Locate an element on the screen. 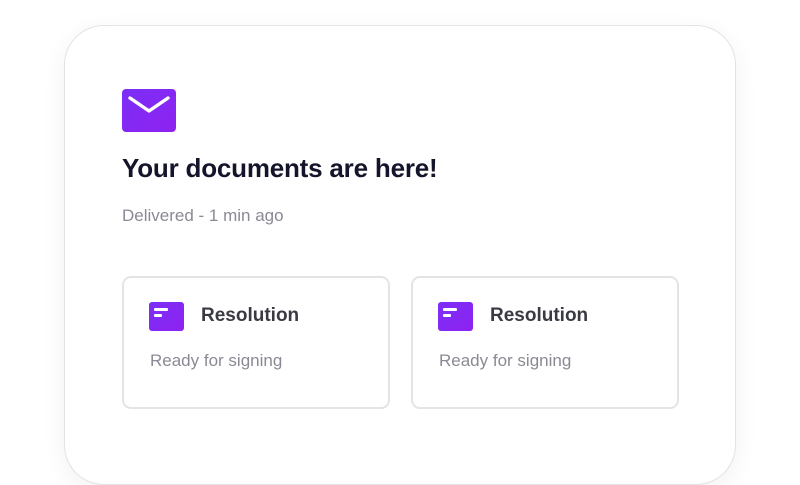 This screenshot has height=485, width=800. notification-title: Your documents are here! is located at coordinates (280, 168).